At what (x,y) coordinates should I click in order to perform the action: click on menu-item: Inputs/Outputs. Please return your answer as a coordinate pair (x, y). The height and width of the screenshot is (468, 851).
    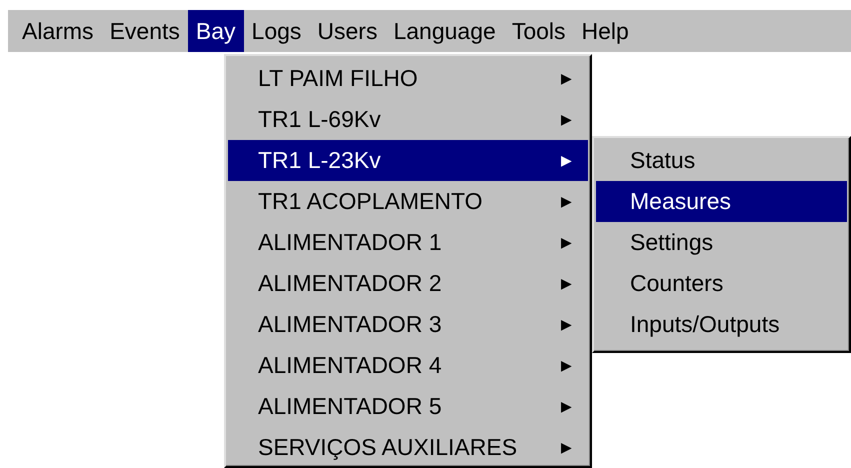
    Looking at the image, I should click on (721, 324).